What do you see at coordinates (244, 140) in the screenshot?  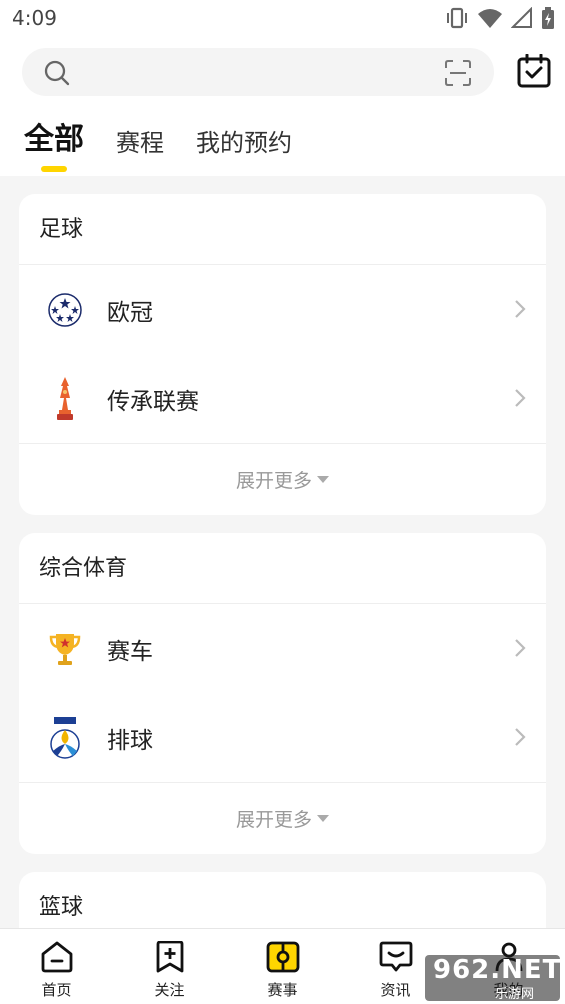 I see `tab-my-reservations: 我的预约` at bounding box center [244, 140].